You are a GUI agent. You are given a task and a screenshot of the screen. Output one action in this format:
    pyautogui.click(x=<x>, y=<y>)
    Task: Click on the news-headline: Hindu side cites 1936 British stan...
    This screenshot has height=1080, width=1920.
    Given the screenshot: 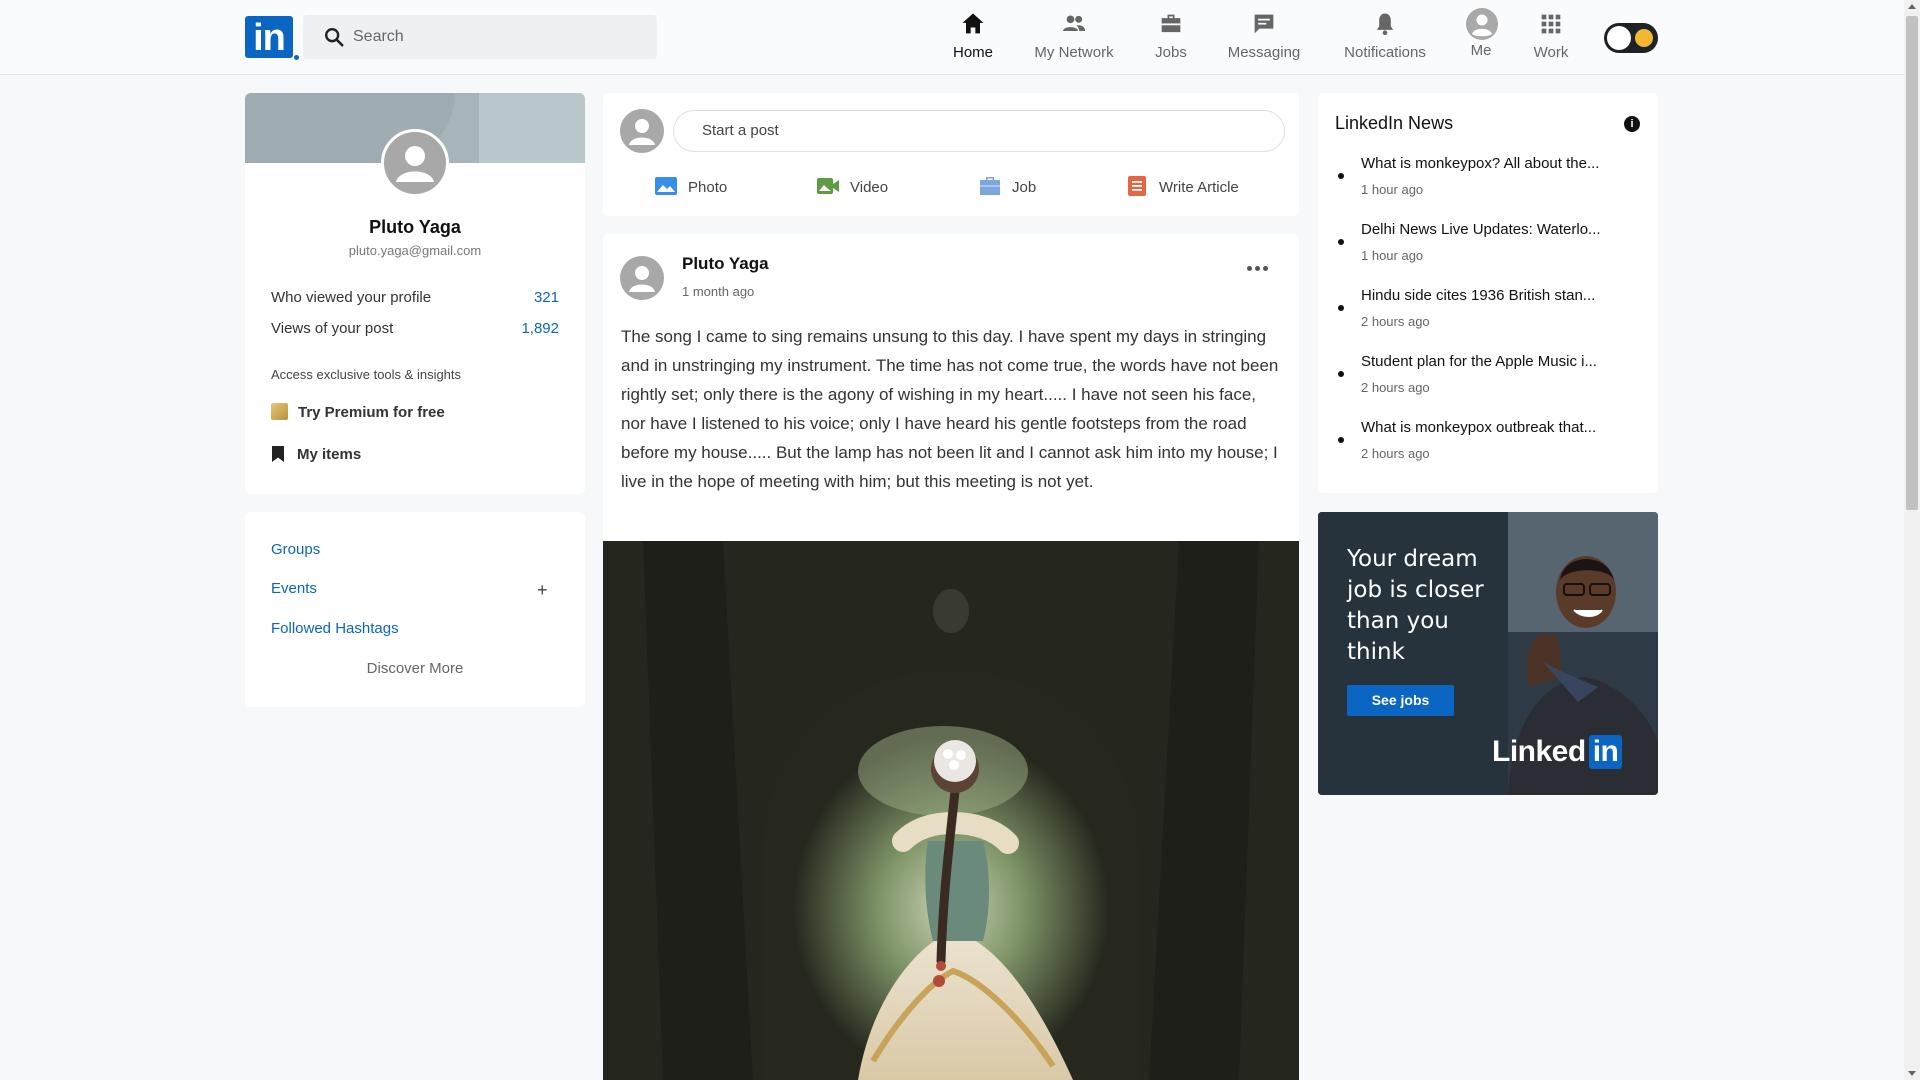 What is the action you would take?
    pyautogui.click(x=1478, y=295)
    